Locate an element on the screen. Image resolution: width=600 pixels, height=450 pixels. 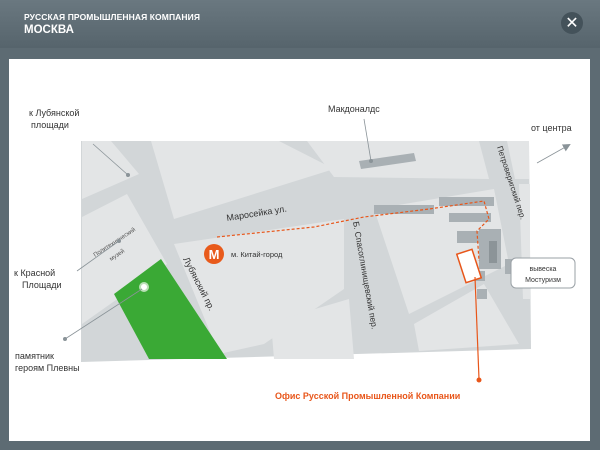
label-lubyanka-line1: к Лубянской is located at coordinates (54, 113).